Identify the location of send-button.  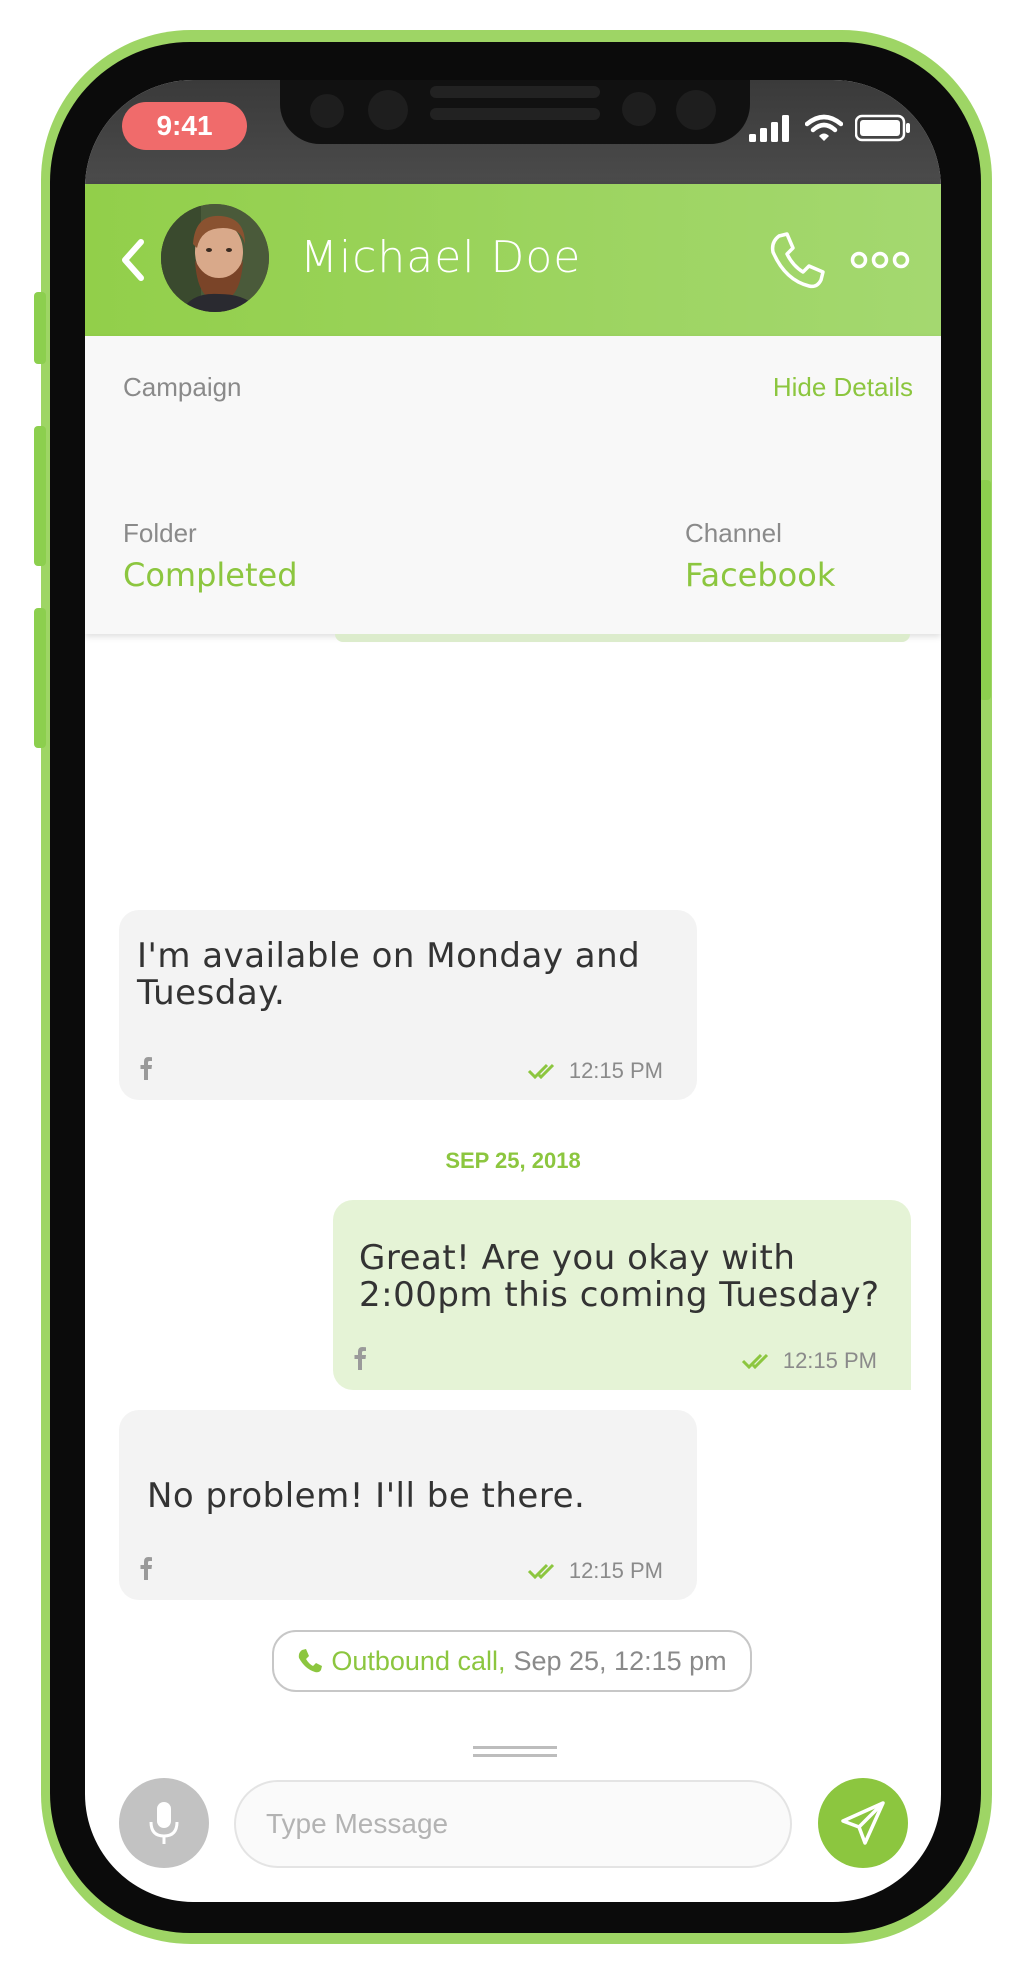
(863, 1823).